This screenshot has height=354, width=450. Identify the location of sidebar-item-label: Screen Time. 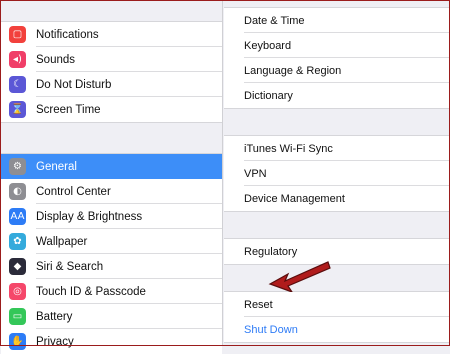
(68, 109).